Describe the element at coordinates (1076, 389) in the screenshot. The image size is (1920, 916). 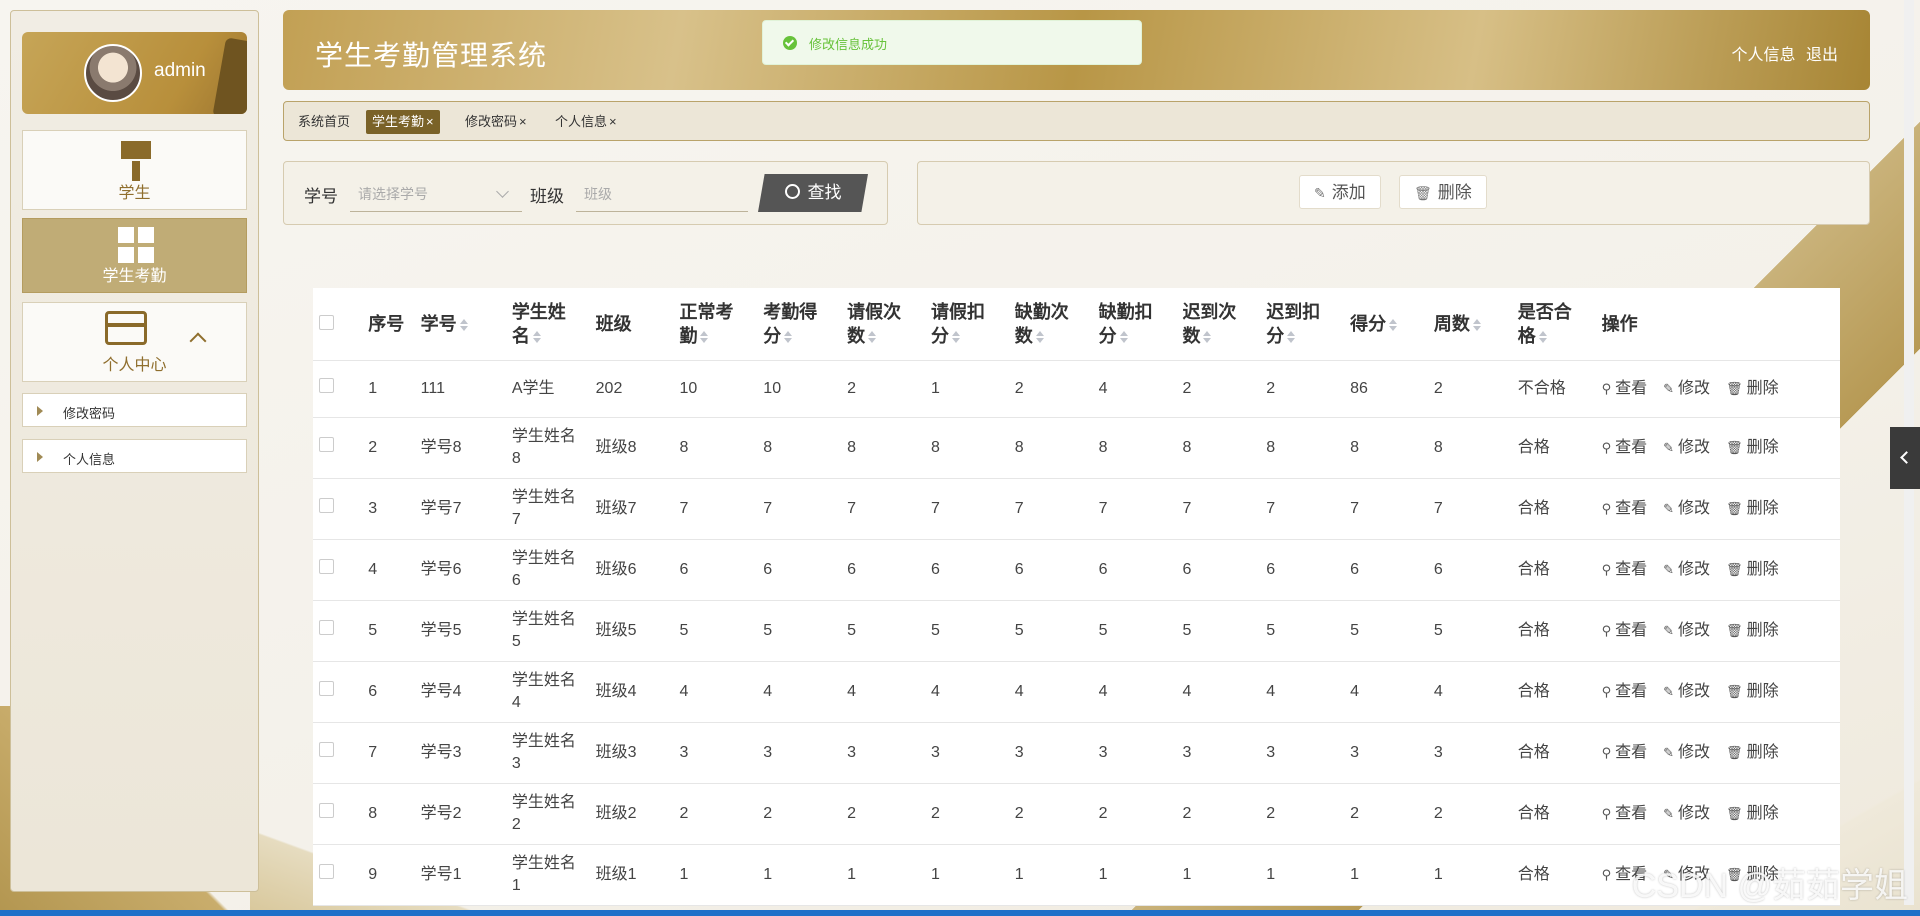
I see `table-row: 1 111 A学生 202 10 10 2 1 2 4 2 2 86 2 不合格 ⚲ 查看 ✎ 修改 🗑 删除` at that location.